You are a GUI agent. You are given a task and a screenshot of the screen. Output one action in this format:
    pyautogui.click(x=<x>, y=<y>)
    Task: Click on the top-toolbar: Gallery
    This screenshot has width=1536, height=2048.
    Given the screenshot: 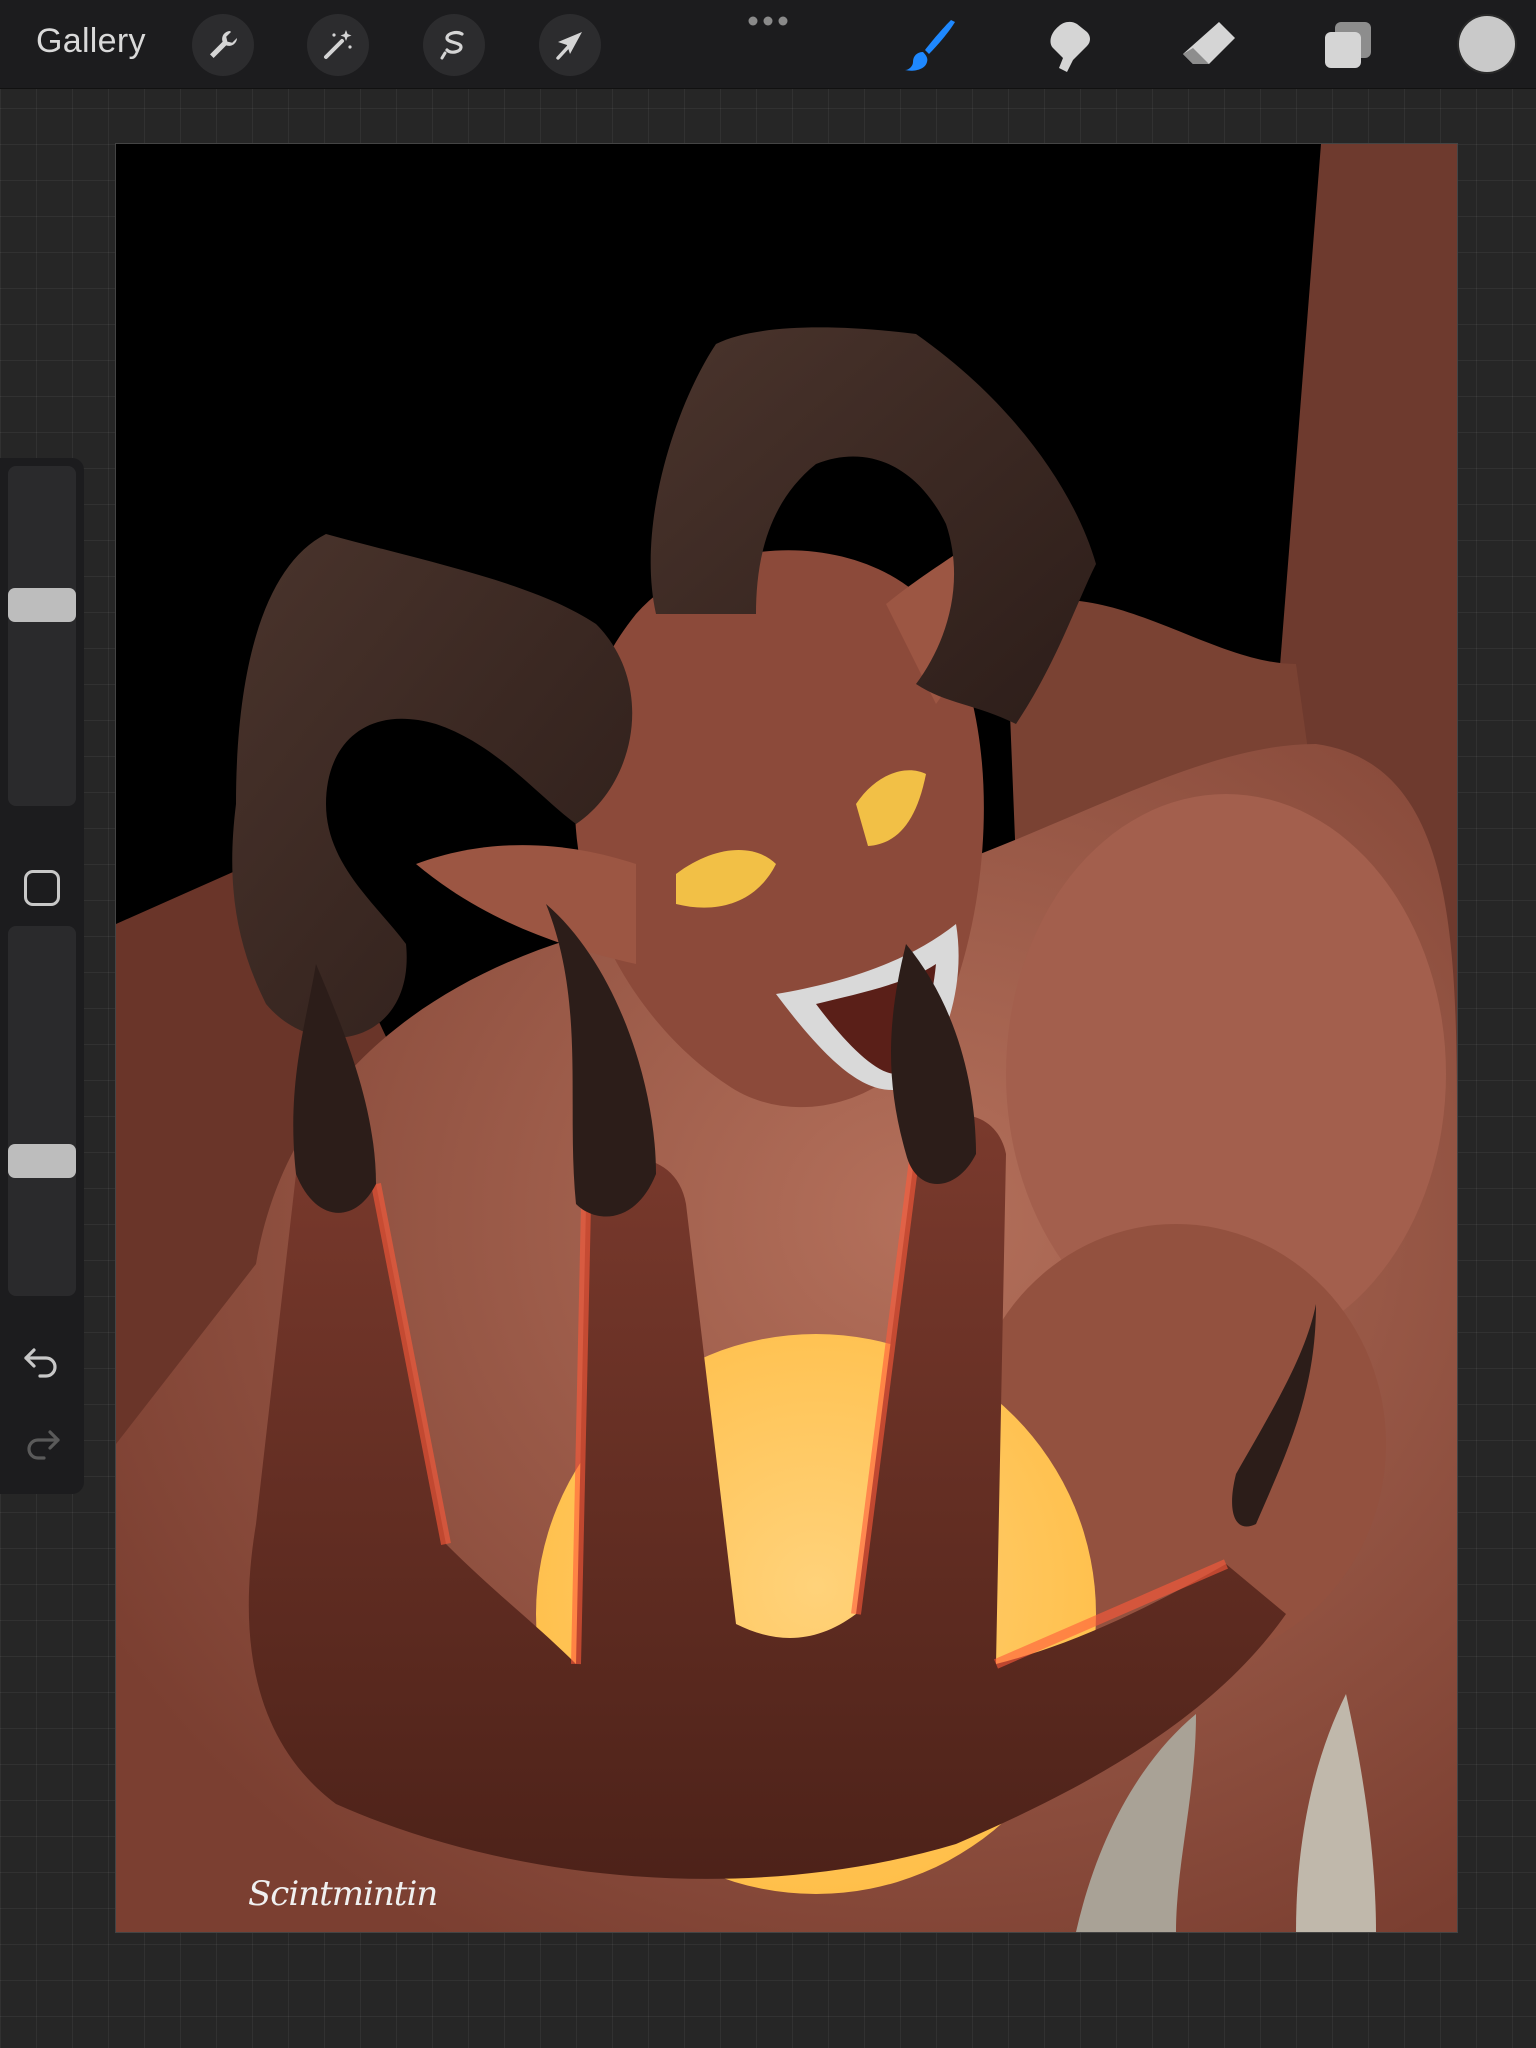 What is the action you would take?
    pyautogui.click(x=768, y=44)
    